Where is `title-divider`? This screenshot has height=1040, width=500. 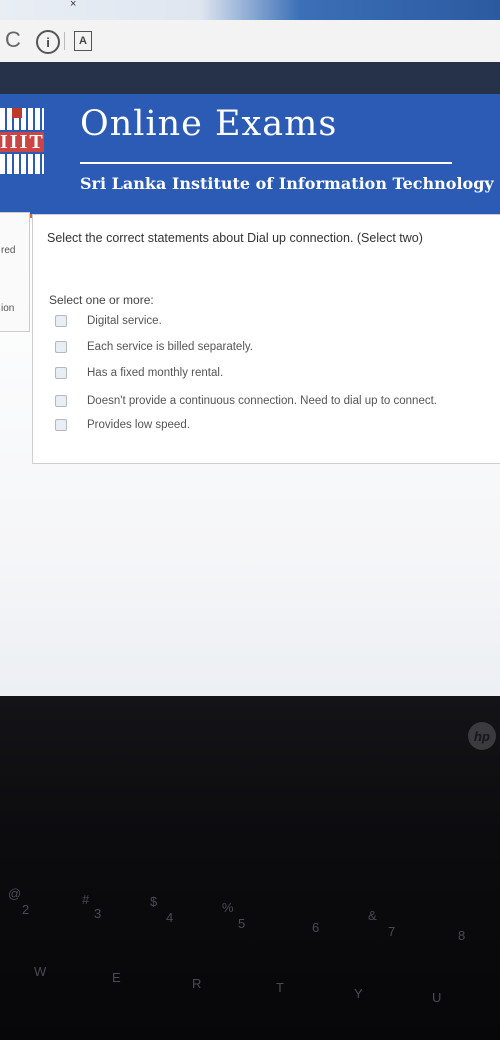 title-divider is located at coordinates (266, 163).